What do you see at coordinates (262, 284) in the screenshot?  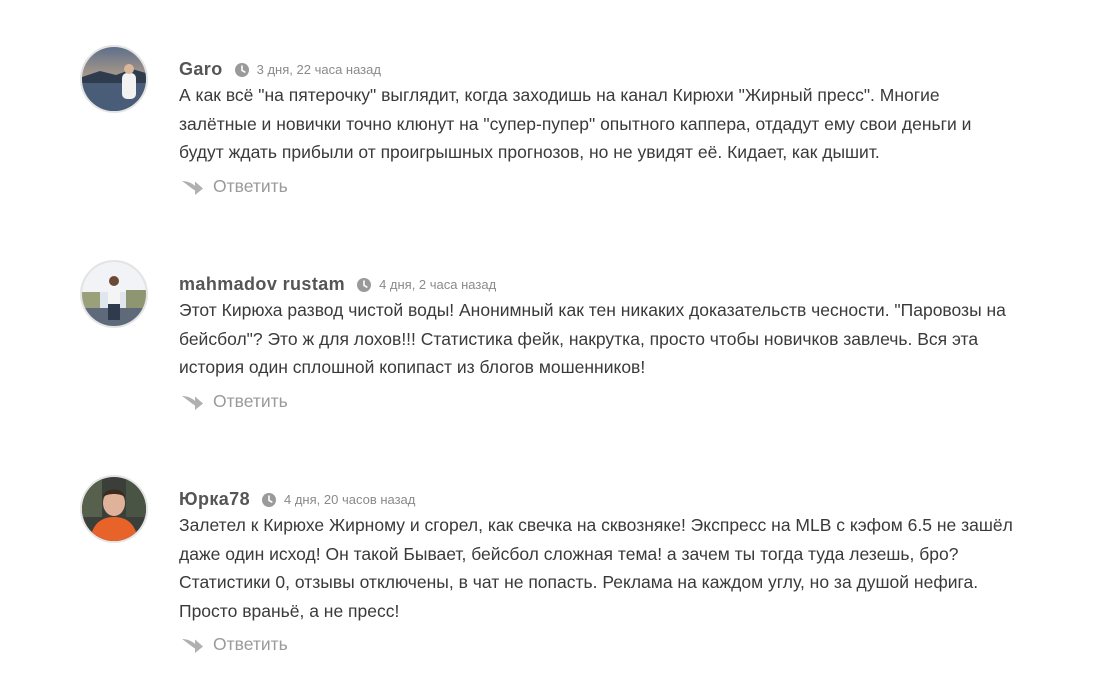 I see `comment-author: mahmadov rustam` at bounding box center [262, 284].